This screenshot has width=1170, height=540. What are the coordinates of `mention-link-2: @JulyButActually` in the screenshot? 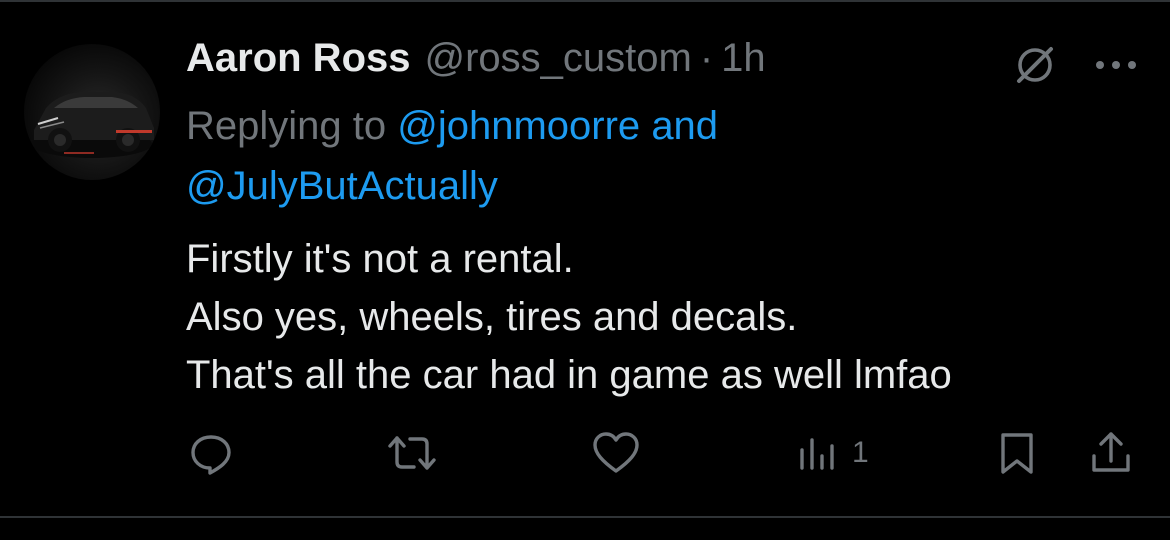 It's located at (342, 186).